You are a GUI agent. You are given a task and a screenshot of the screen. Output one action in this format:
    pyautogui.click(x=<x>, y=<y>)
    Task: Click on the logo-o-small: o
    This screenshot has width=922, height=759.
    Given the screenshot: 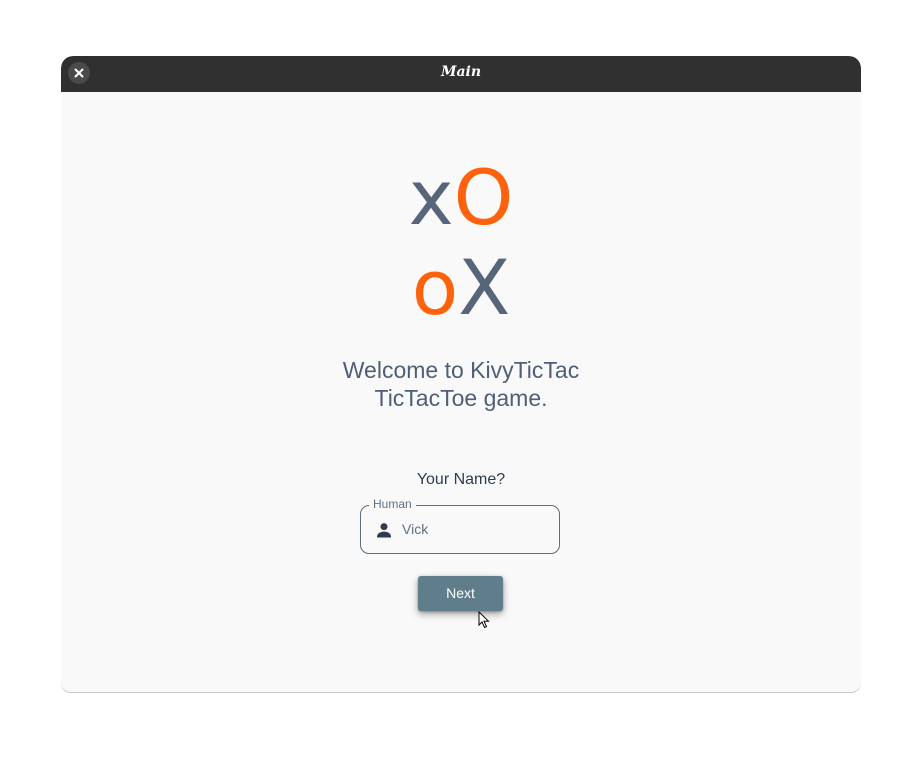 What is the action you would take?
    pyautogui.click(x=435, y=287)
    